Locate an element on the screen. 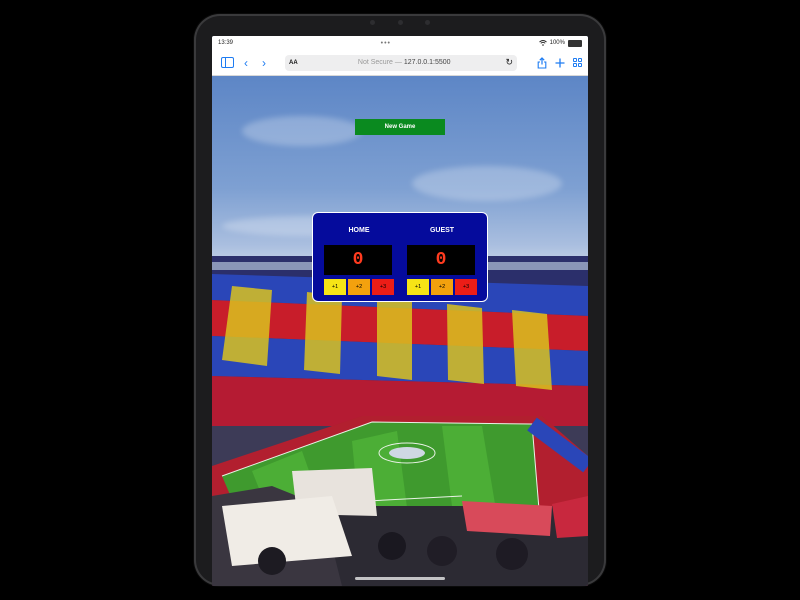 The width and height of the screenshot is (800, 600). wifi-icon is located at coordinates (542, 43).